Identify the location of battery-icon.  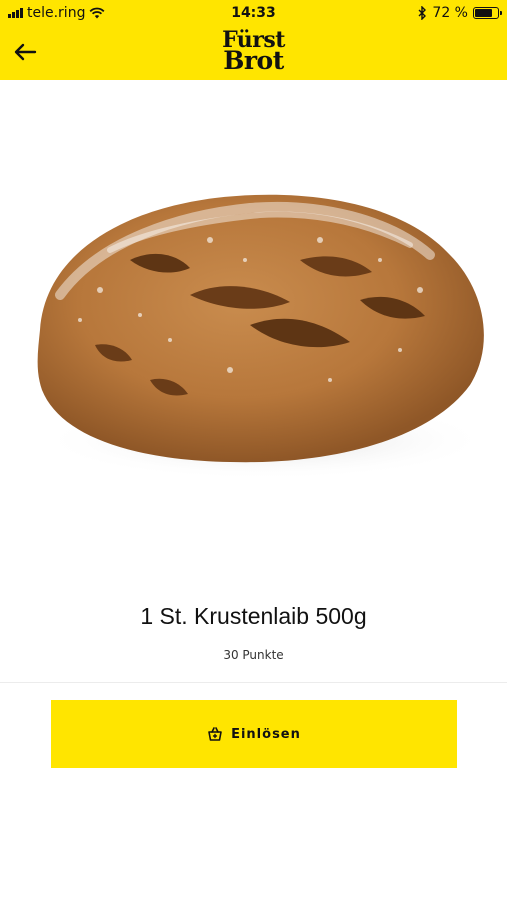
(487, 13).